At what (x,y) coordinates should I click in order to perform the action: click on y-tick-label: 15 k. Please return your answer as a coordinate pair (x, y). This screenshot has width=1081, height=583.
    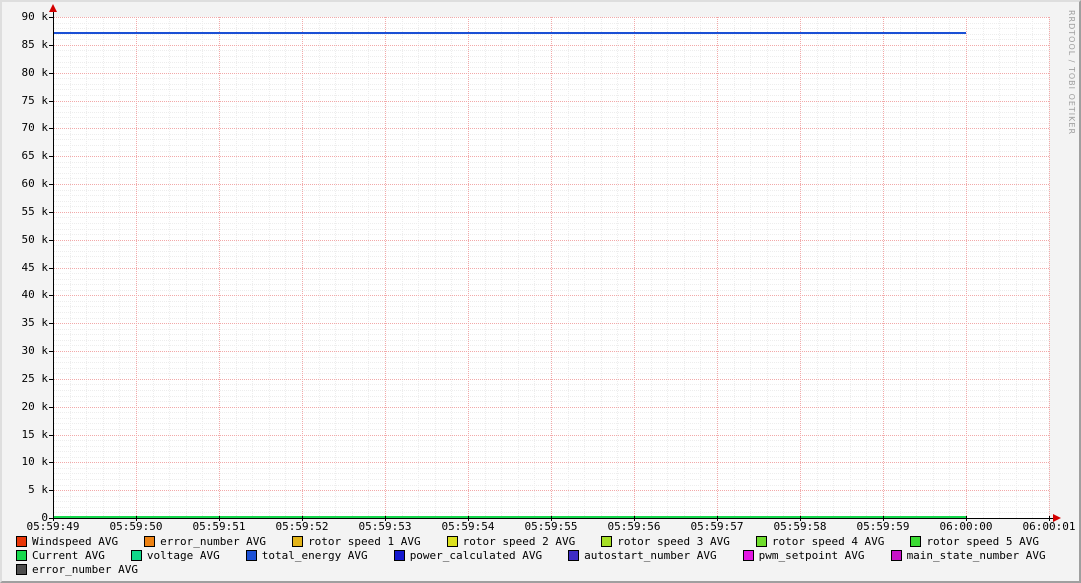
    Looking at the image, I should click on (35, 434).